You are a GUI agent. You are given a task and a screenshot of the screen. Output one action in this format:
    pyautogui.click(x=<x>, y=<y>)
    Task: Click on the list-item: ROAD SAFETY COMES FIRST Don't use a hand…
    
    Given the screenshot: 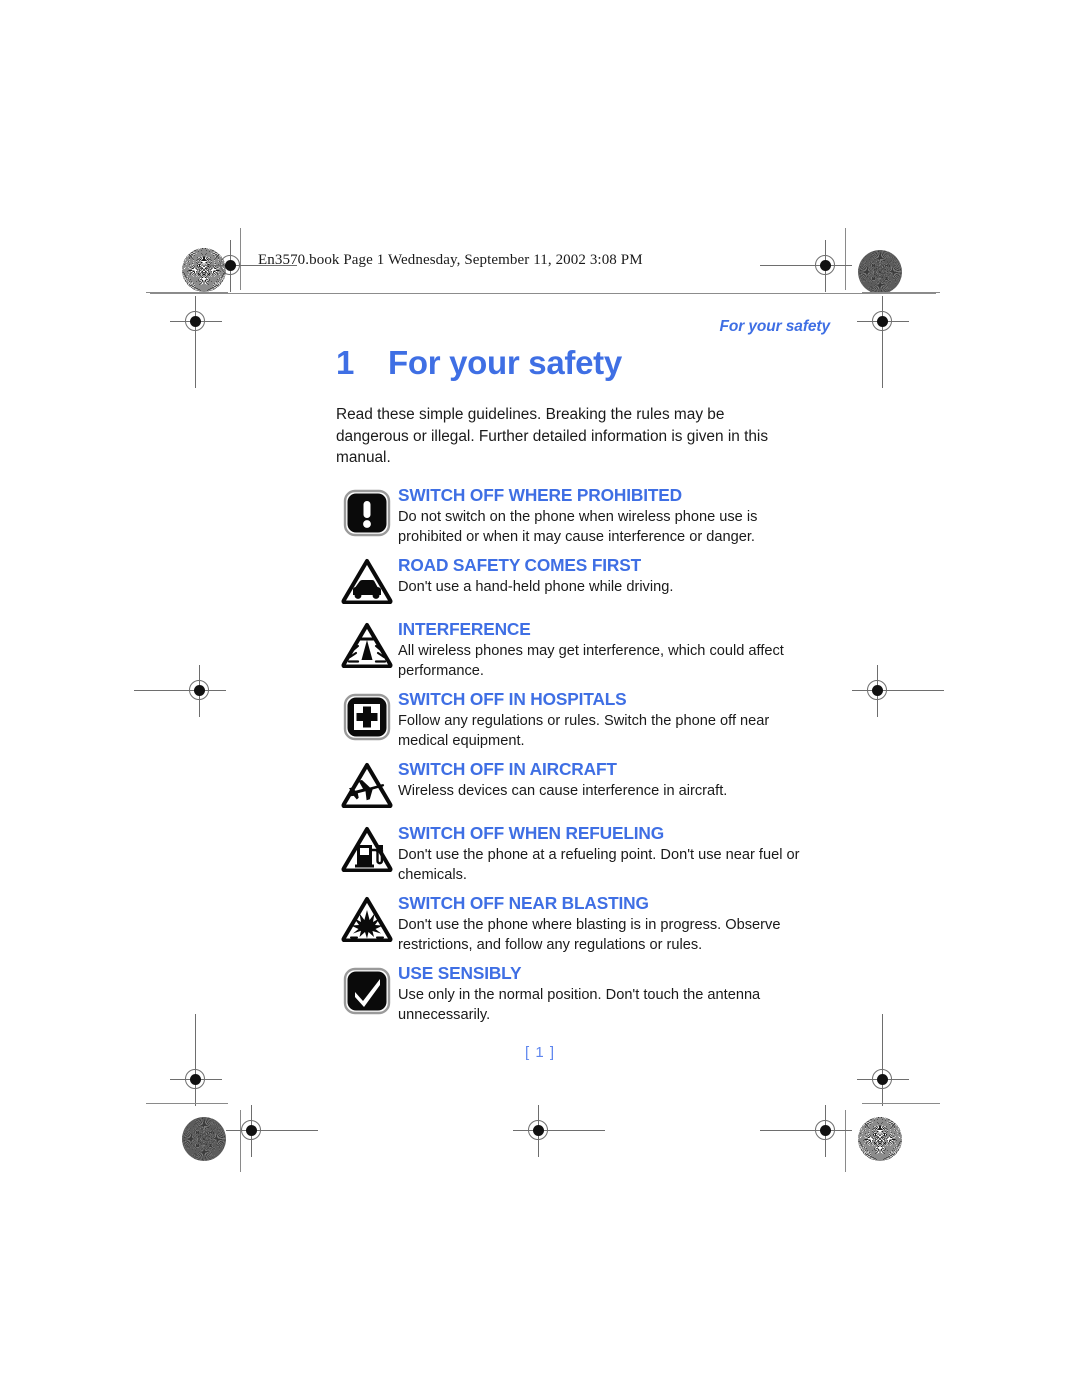 What is the action you would take?
    pyautogui.click(x=571, y=583)
    